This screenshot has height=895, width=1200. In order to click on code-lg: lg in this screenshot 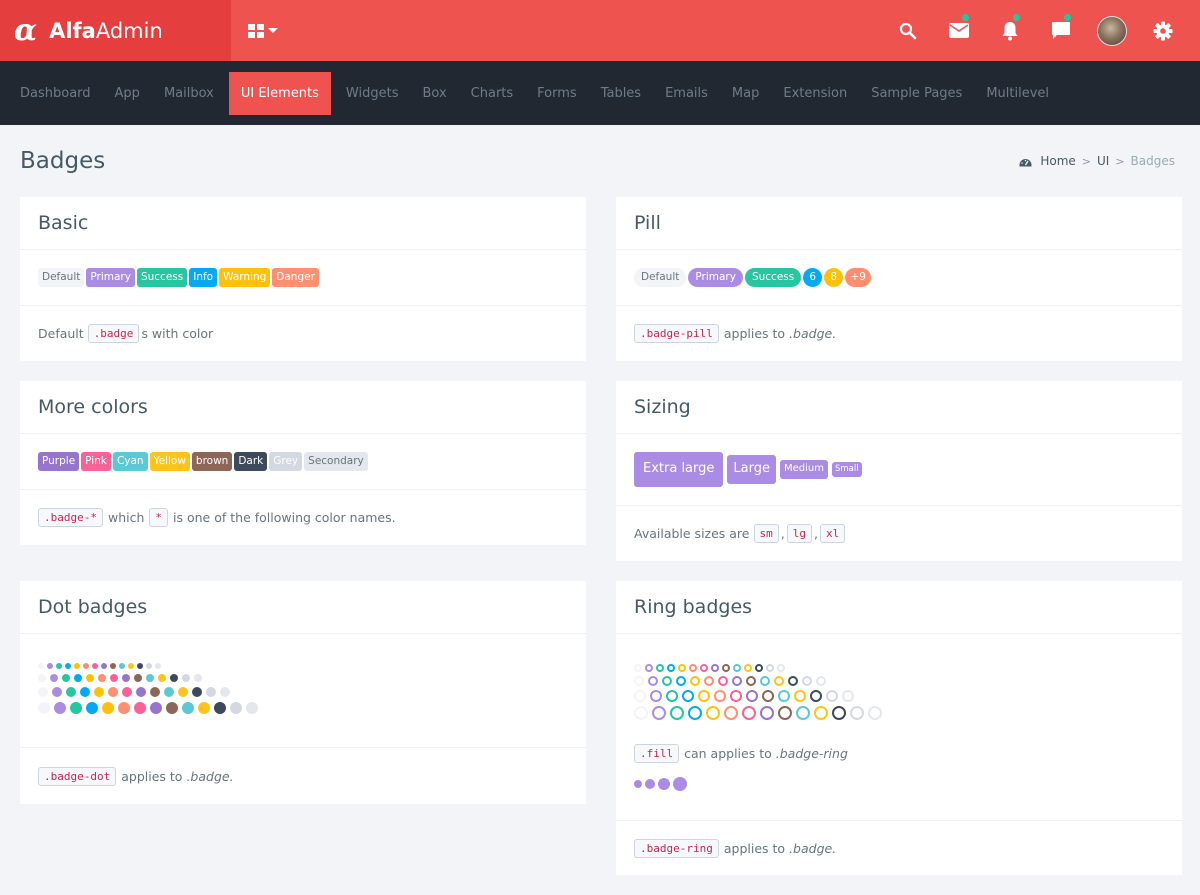, I will do `click(799, 533)`.